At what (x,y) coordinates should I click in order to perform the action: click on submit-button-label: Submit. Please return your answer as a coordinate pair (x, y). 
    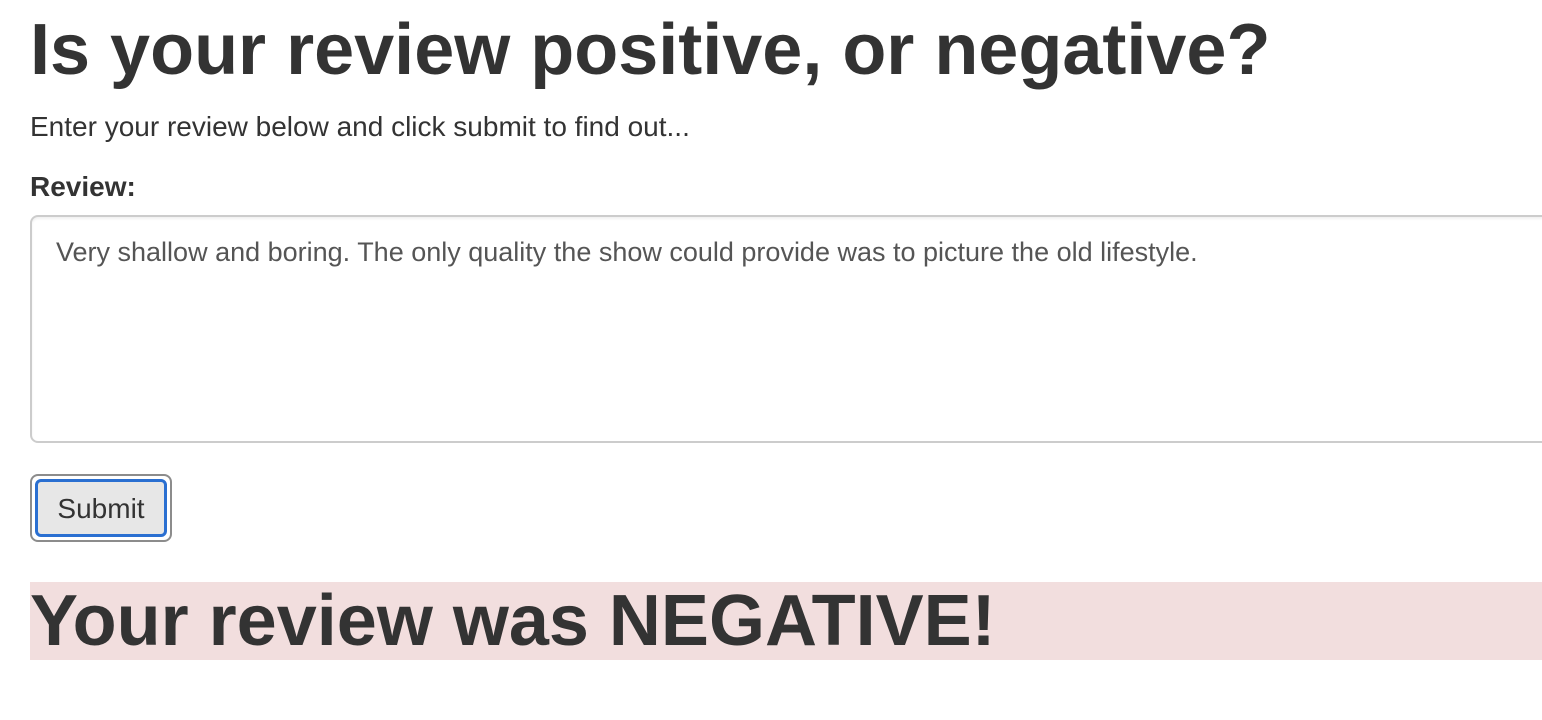
    Looking at the image, I should click on (101, 508).